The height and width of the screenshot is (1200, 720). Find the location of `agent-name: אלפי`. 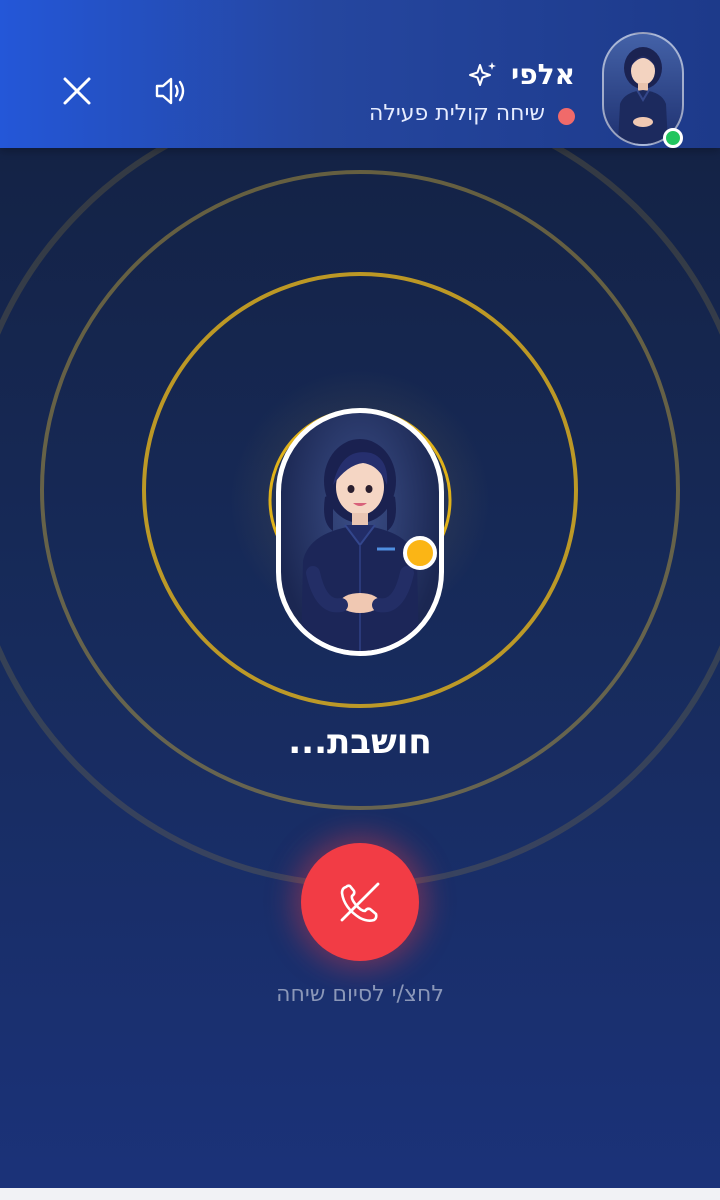

agent-name: אלפי is located at coordinates (543, 74).